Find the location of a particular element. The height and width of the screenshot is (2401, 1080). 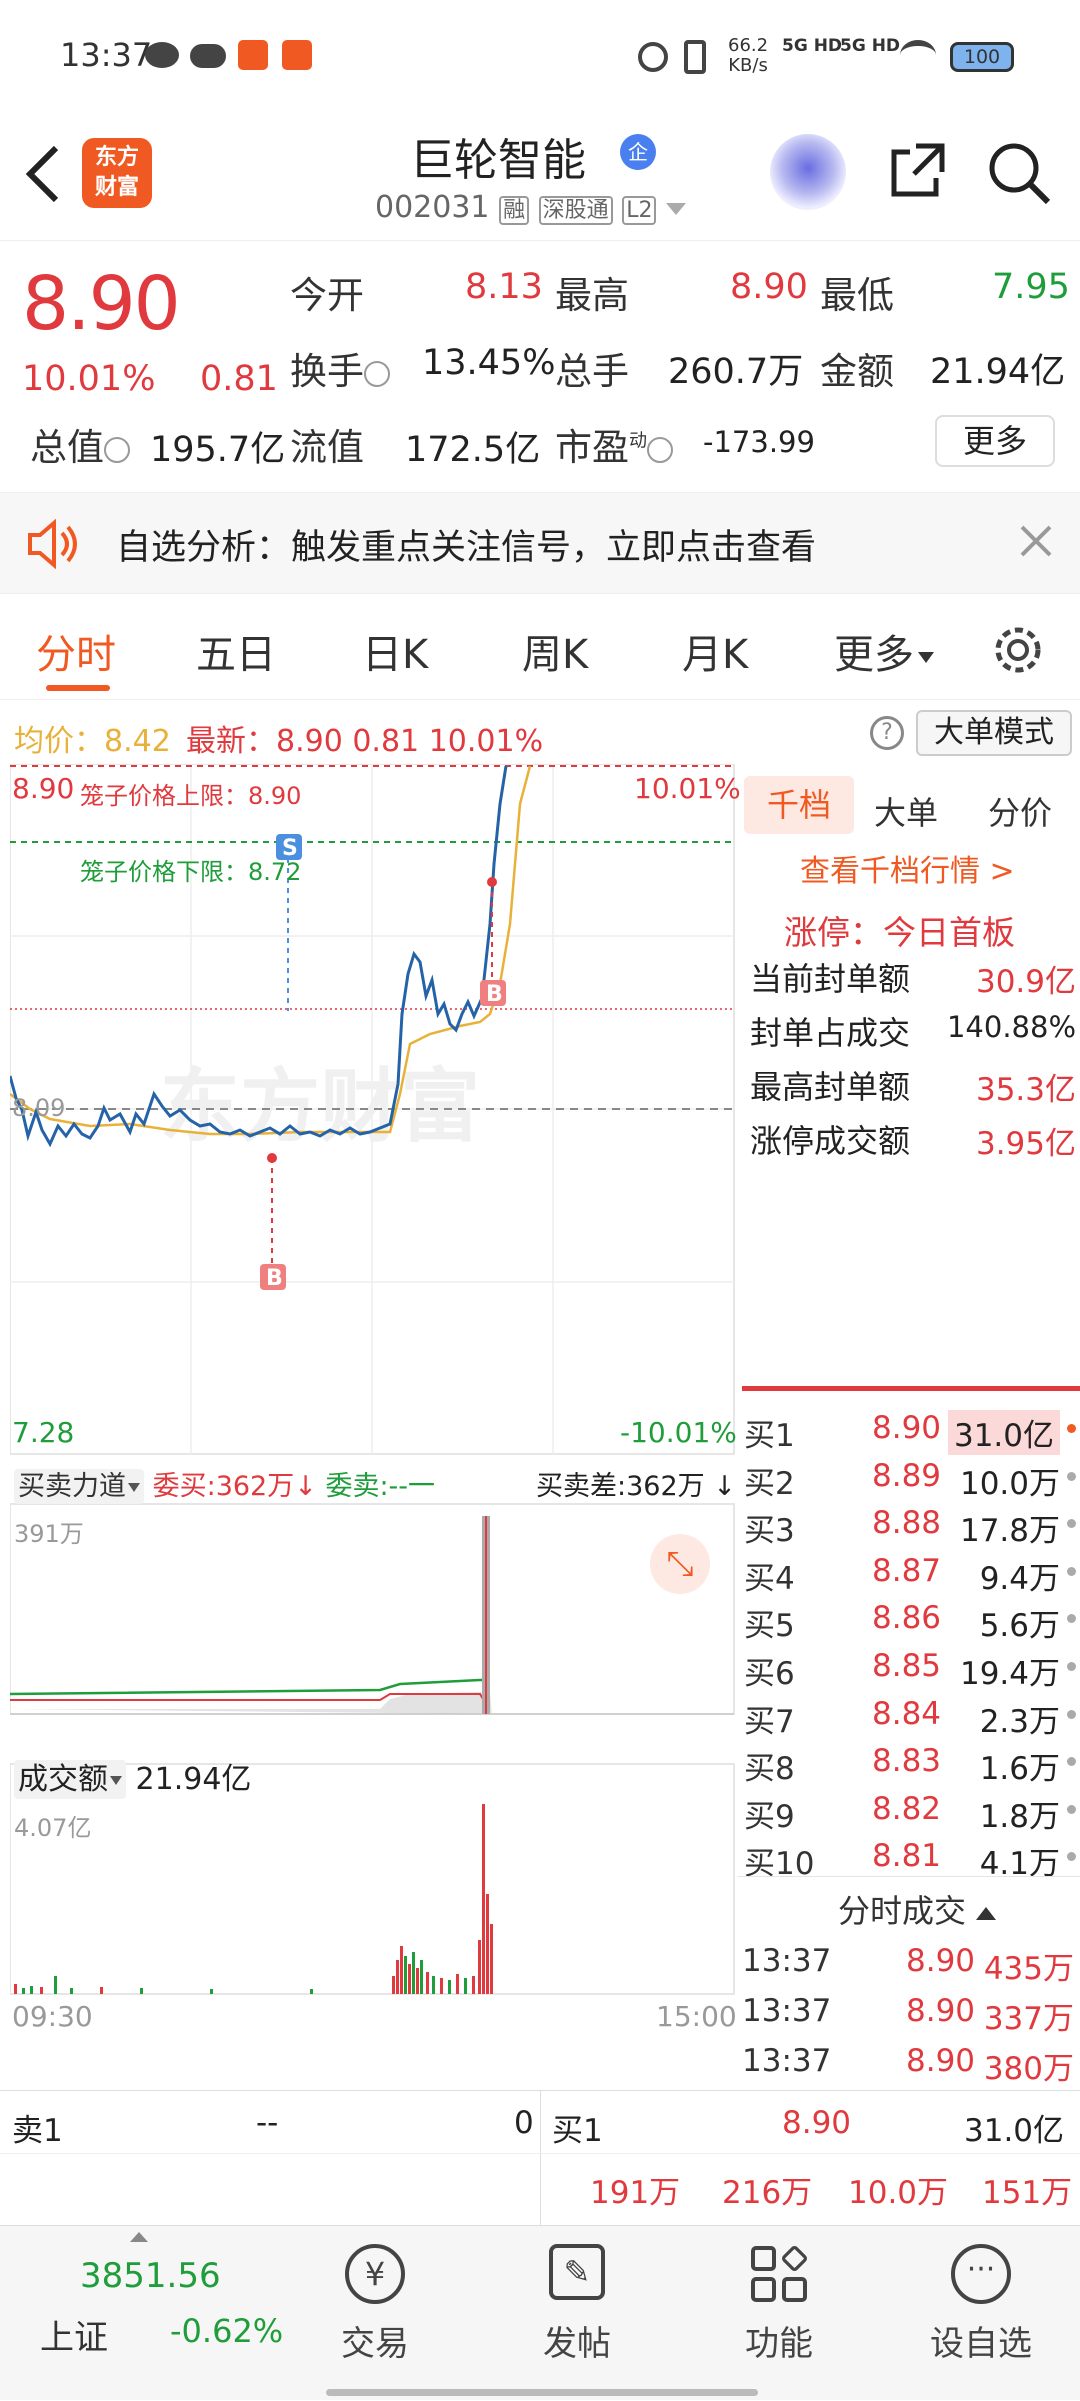

buy1-price: 8.90 is located at coordinates (817, 2123).